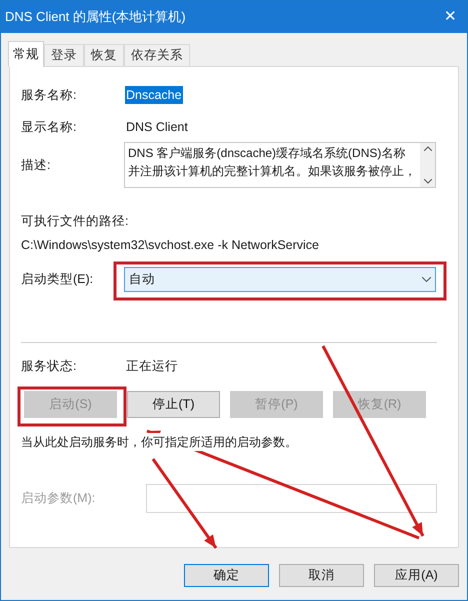 The width and height of the screenshot is (468, 601). Describe the element at coordinates (26, 54) in the screenshot. I see `tab: 常规` at that location.